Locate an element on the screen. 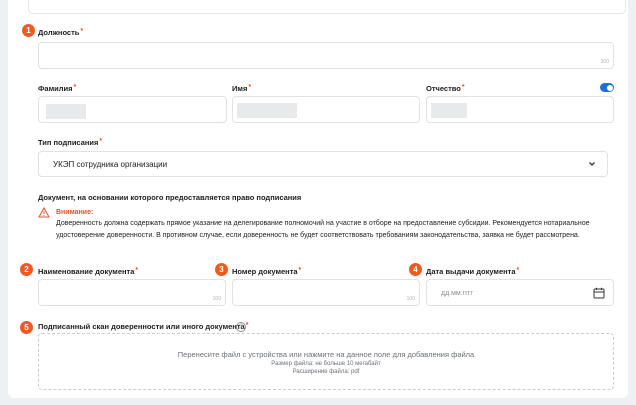 Image resolution: width=636 pixels, height=405 pixels. issue-date-label: Дата выдачи документа* is located at coordinates (472, 271).